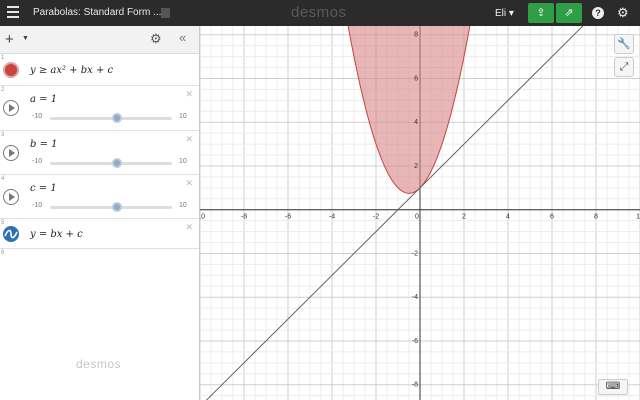  I want to click on x-tick-label: -6, so click(288, 217).